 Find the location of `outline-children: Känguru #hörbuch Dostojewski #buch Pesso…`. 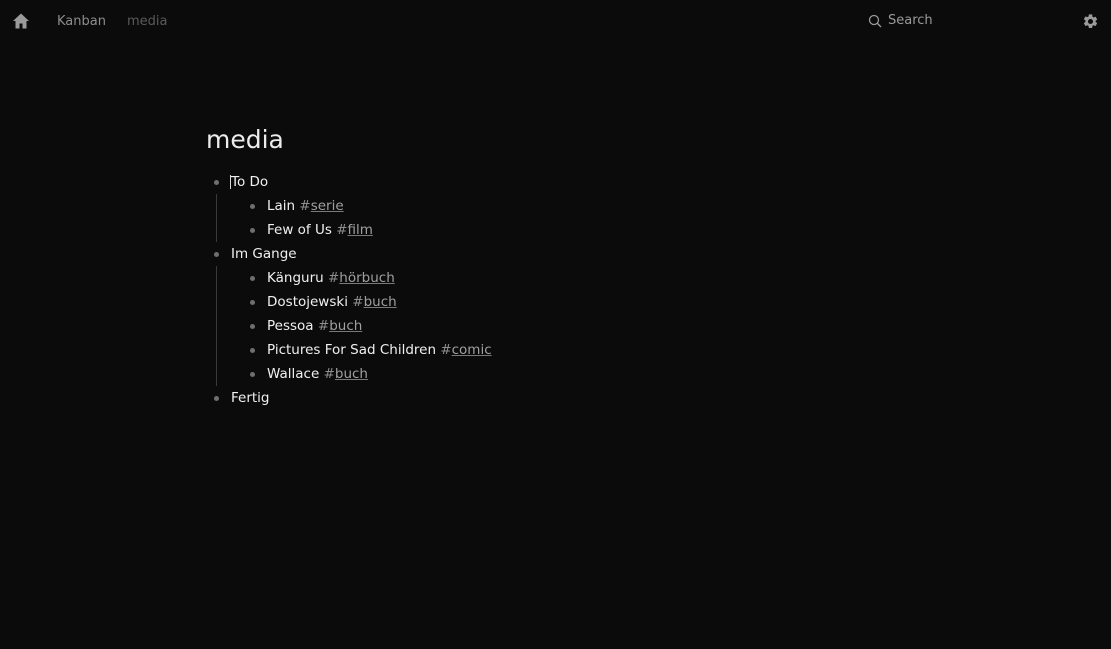

outline-children: Känguru #hörbuch Dostojewski #buch Pesso… is located at coordinates (506, 326).